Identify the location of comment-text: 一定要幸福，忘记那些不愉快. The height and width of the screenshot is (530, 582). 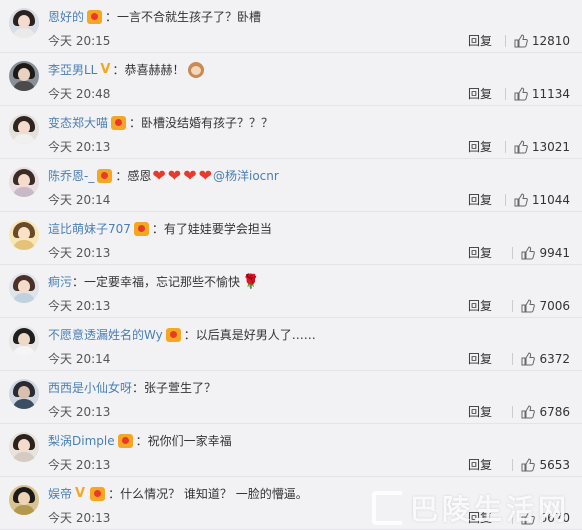
(162, 282).